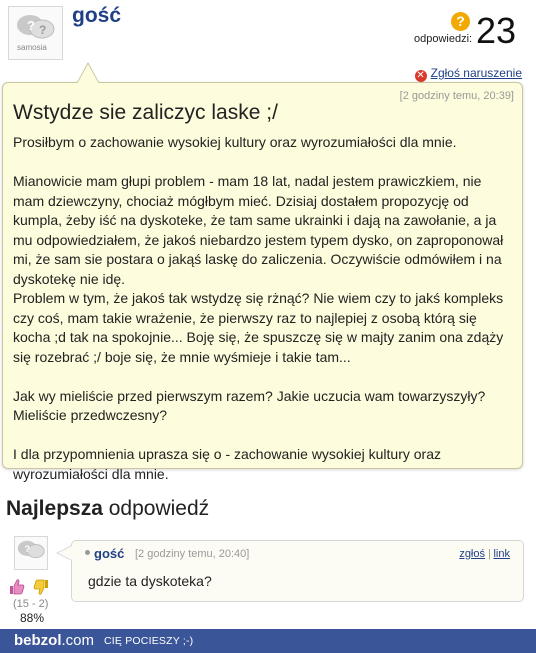  What do you see at coordinates (31, 604) in the screenshot?
I see `vote-counts: (15 - 2)` at bounding box center [31, 604].